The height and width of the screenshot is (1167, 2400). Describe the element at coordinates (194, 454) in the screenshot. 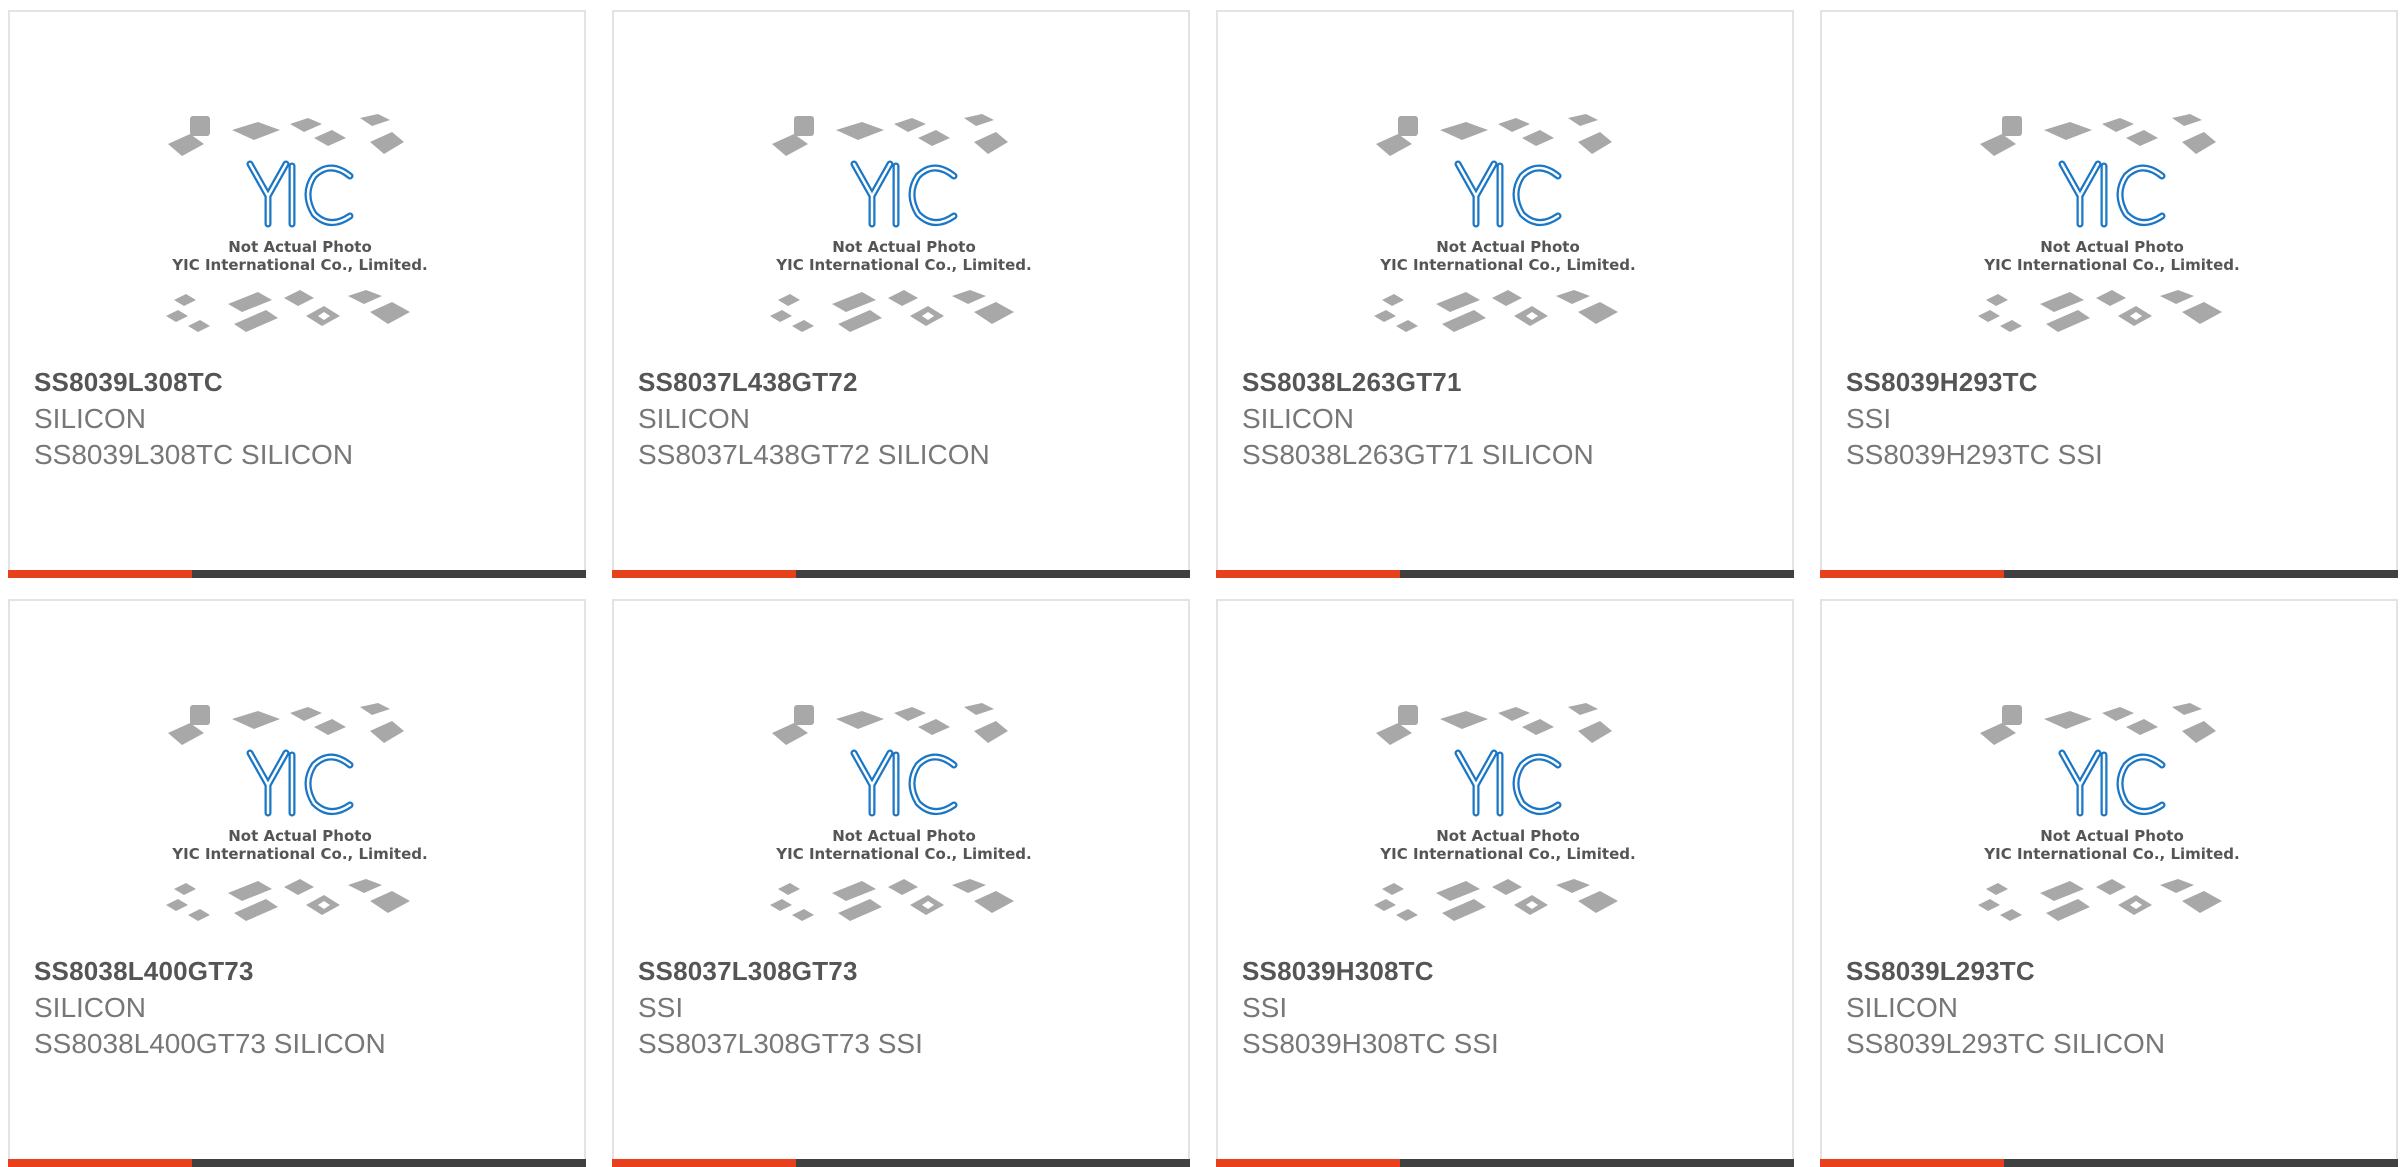

I see `product-description: SS8039L308TC SILICON` at that location.